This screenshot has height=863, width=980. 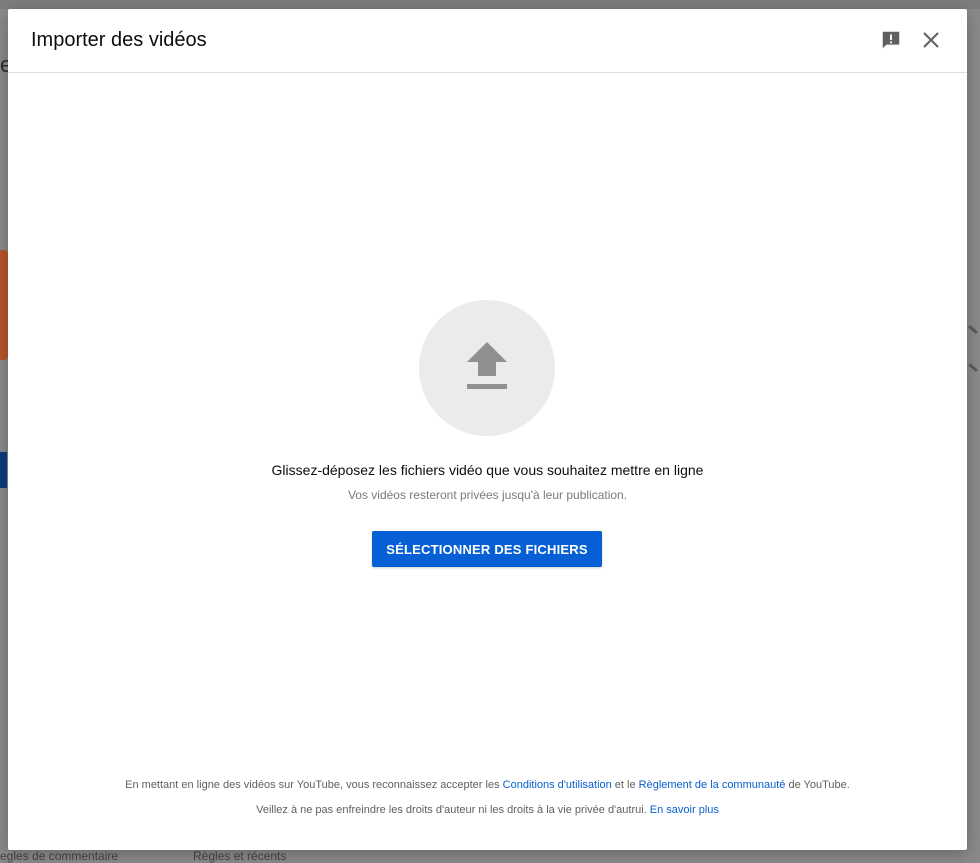 What do you see at coordinates (490, 4) in the screenshot?
I see `background-topbar` at bounding box center [490, 4].